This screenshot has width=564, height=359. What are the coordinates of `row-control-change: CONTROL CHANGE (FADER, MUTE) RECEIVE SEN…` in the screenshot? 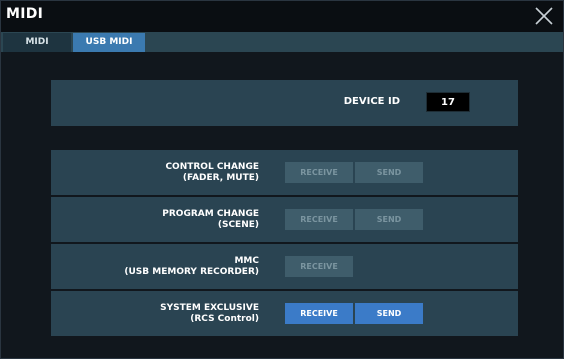 It's located at (284, 172).